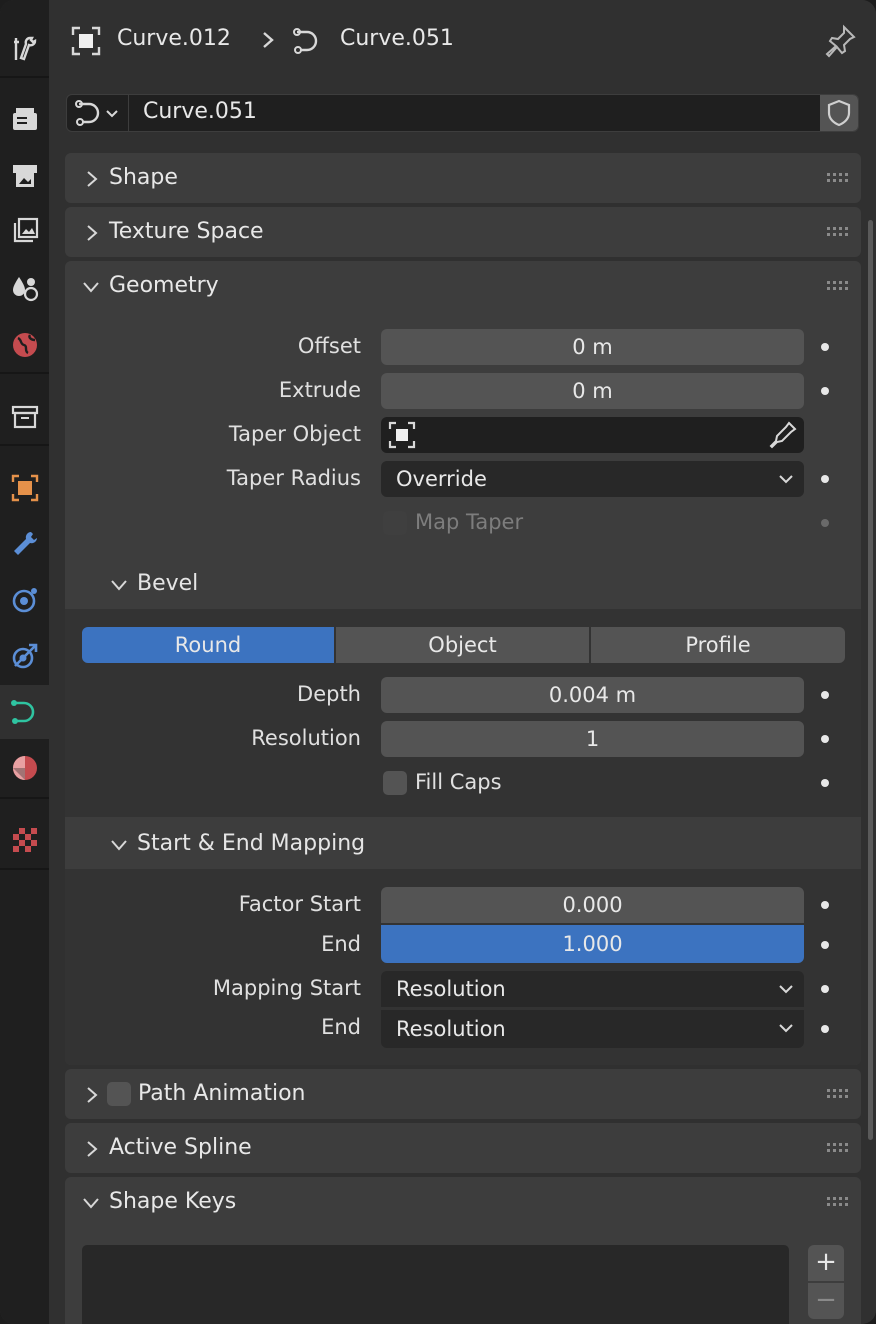  I want to click on view-layer-icon, so click(24, 231).